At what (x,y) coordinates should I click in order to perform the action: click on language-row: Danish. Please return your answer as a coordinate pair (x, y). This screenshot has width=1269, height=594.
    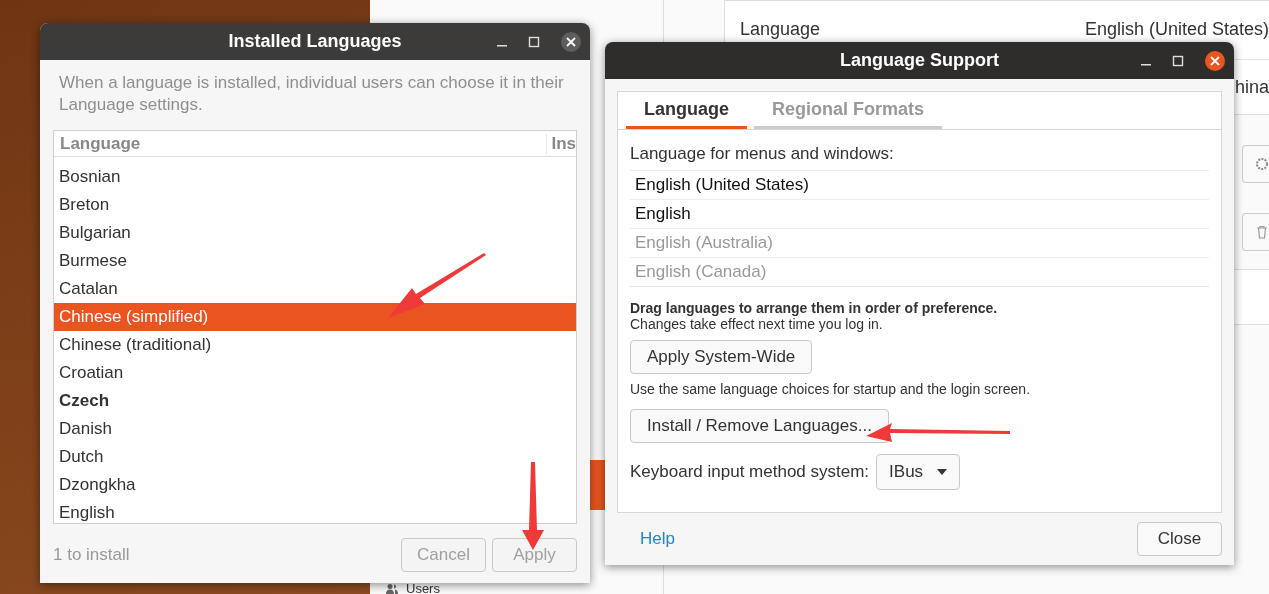
    Looking at the image, I should click on (315, 429).